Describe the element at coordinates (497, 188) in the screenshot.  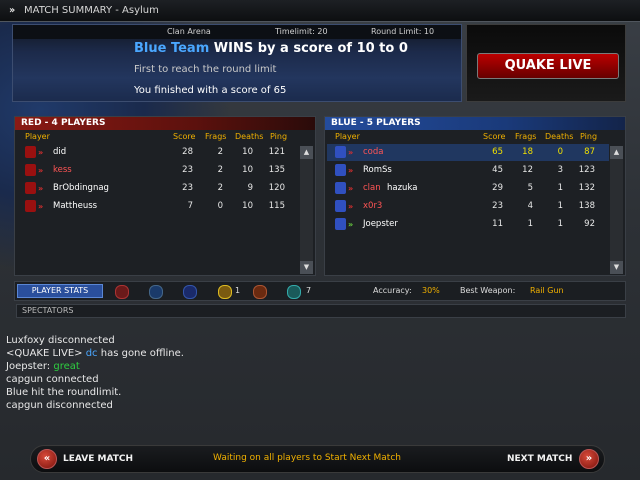
I see `player-score: 29` at that location.